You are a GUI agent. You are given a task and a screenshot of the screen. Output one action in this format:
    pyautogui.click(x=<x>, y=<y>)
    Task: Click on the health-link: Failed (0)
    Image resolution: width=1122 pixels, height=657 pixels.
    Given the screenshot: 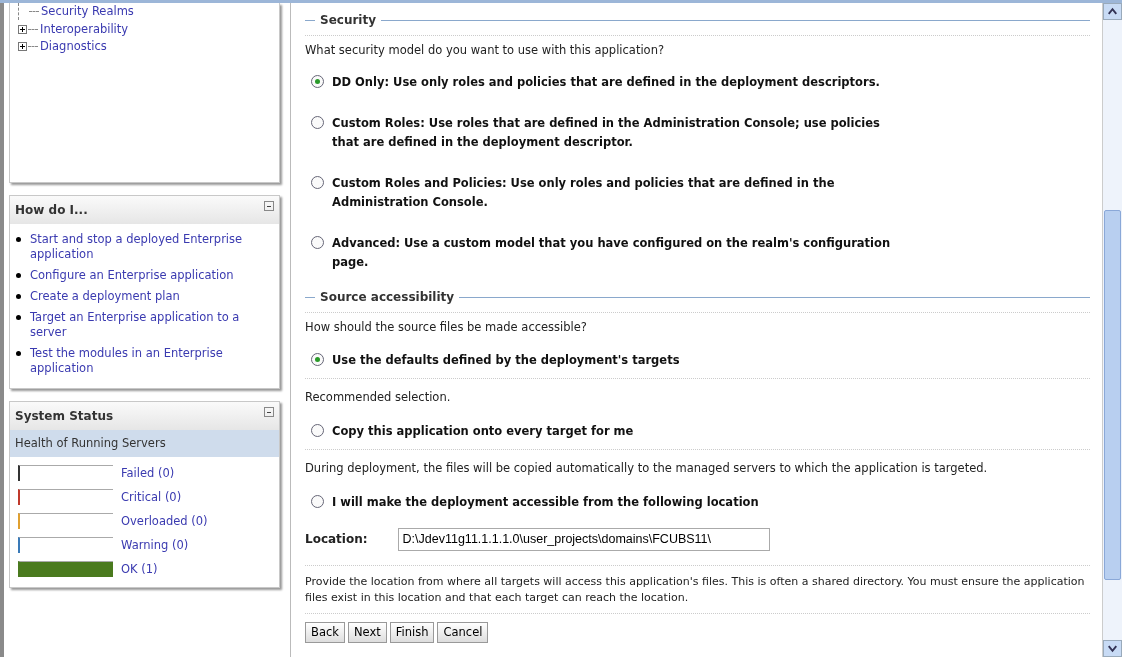 What is the action you would take?
    pyautogui.click(x=148, y=473)
    